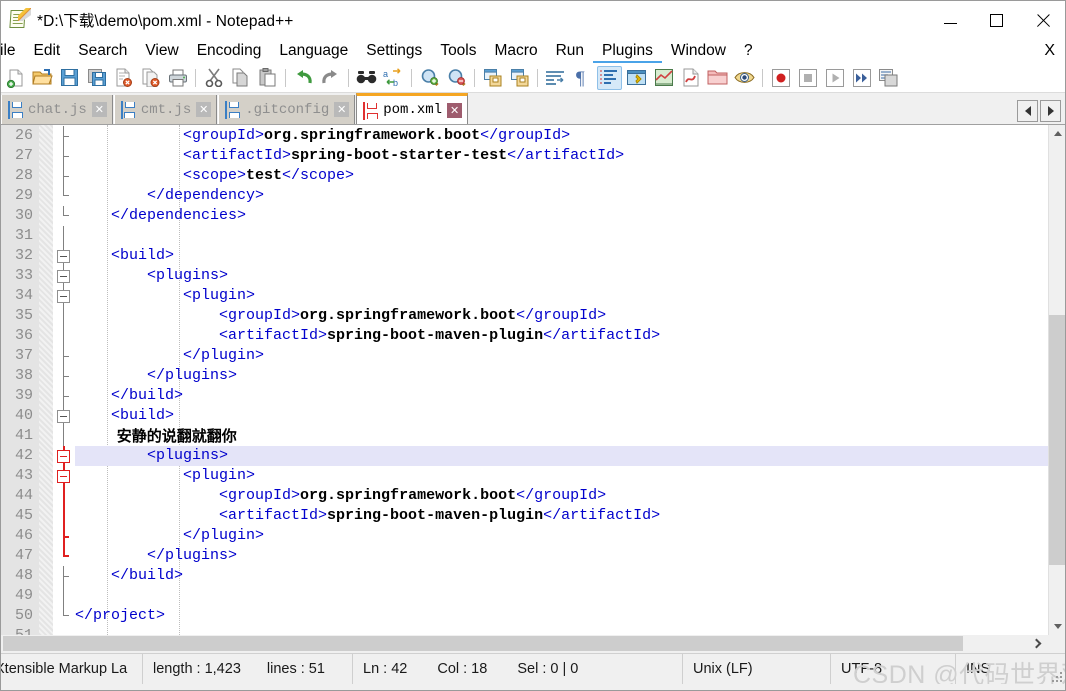 Image resolution: width=1066 pixels, height=691 pixels. What do you see at coordinates (893, 669) in the screenshot?
I see `status-encoding: UTF-8` at bounding box center [893, 669].